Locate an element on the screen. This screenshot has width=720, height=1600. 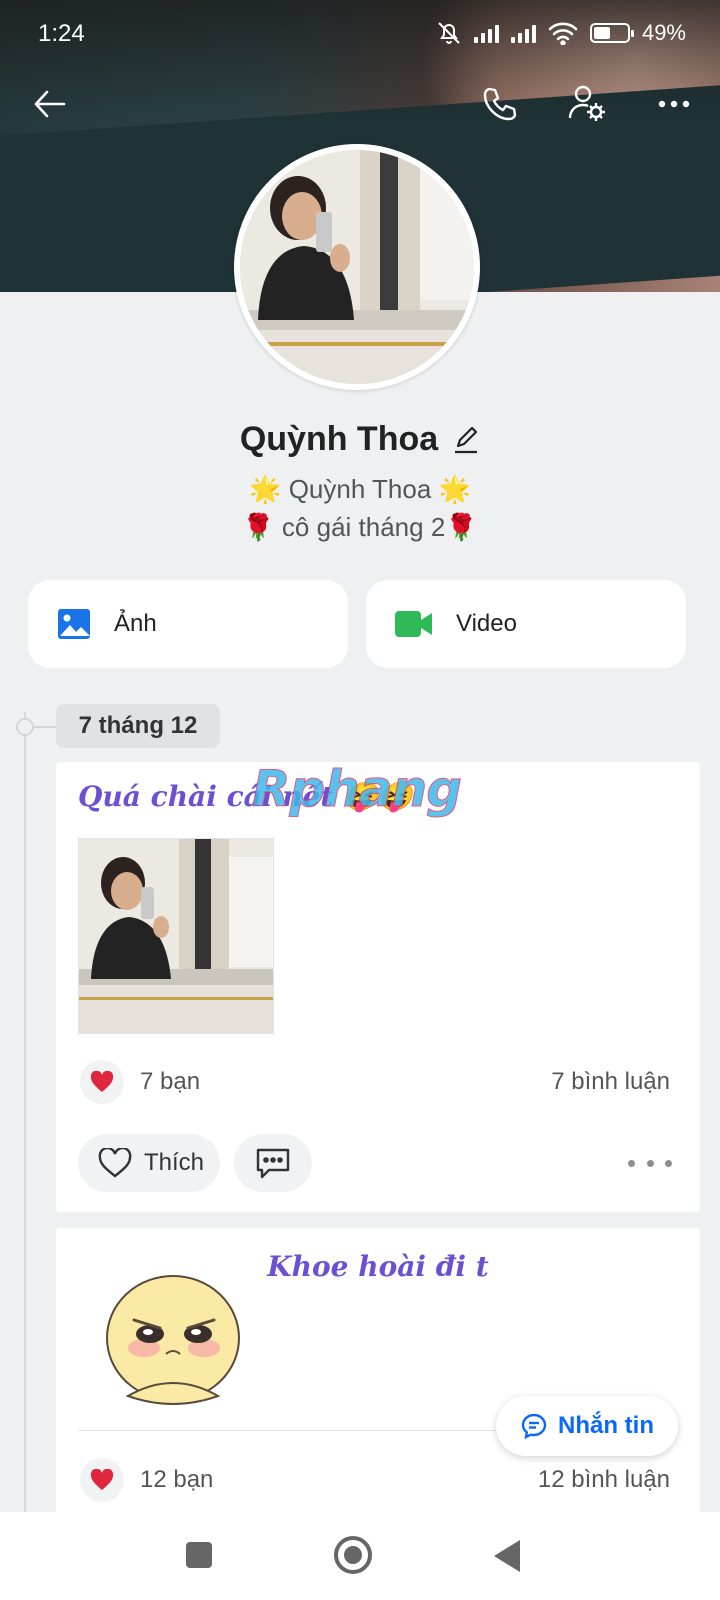
user-settings-icon is located at coordinates (587, 103).